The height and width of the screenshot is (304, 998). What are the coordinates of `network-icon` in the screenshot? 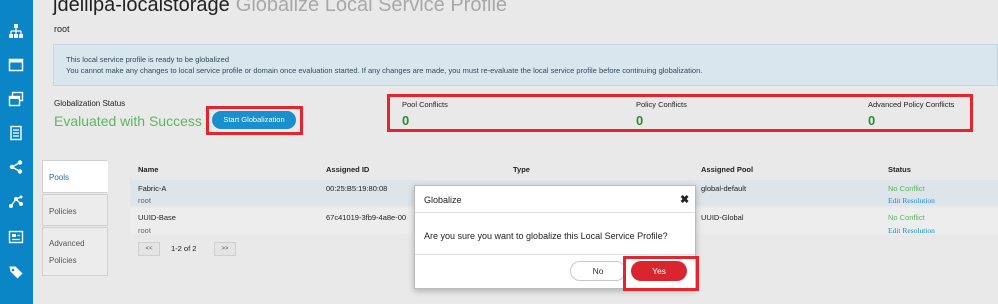 It's located at (16, 202).